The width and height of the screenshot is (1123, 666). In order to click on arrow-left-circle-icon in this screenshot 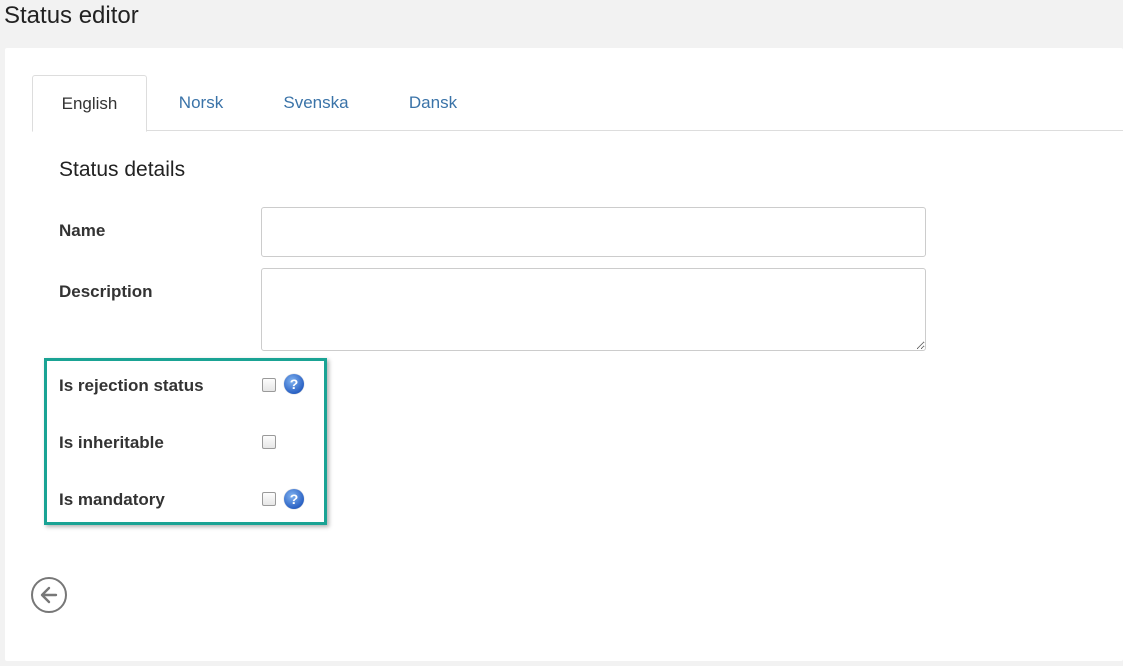, I will do `click(49, 595)`.